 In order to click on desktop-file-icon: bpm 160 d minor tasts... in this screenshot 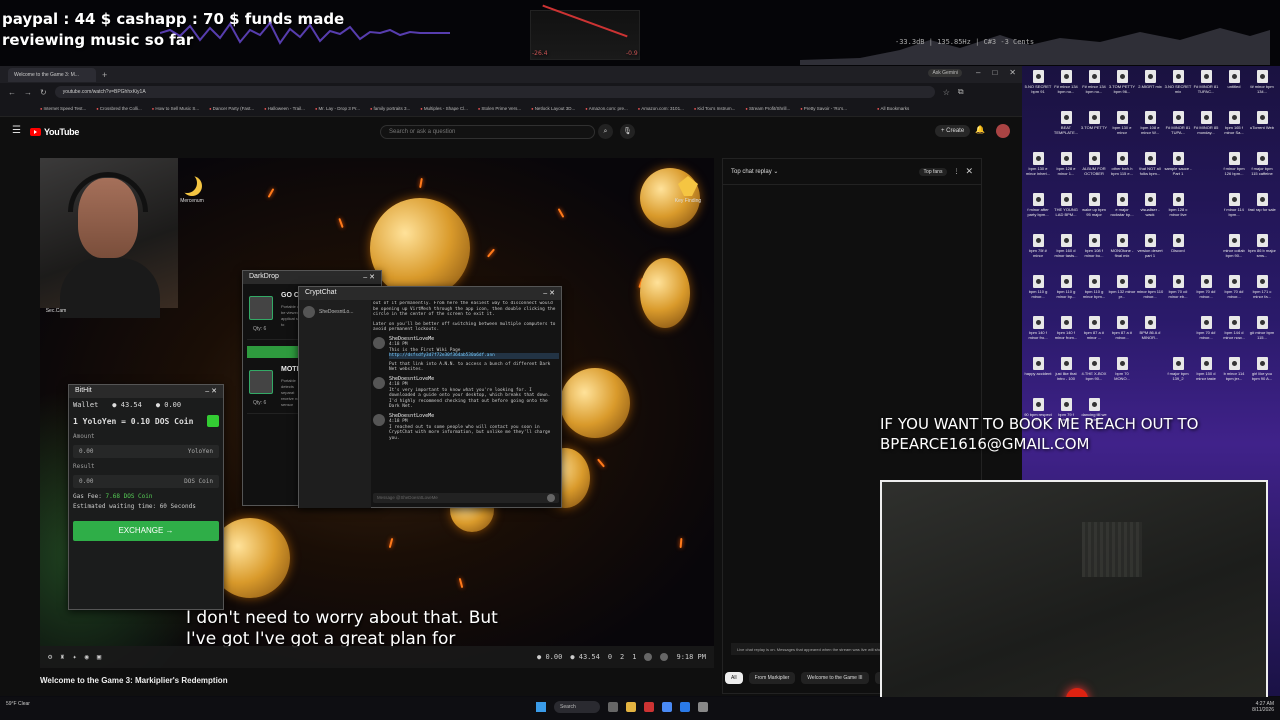, I will do `click(1066, 252)`.